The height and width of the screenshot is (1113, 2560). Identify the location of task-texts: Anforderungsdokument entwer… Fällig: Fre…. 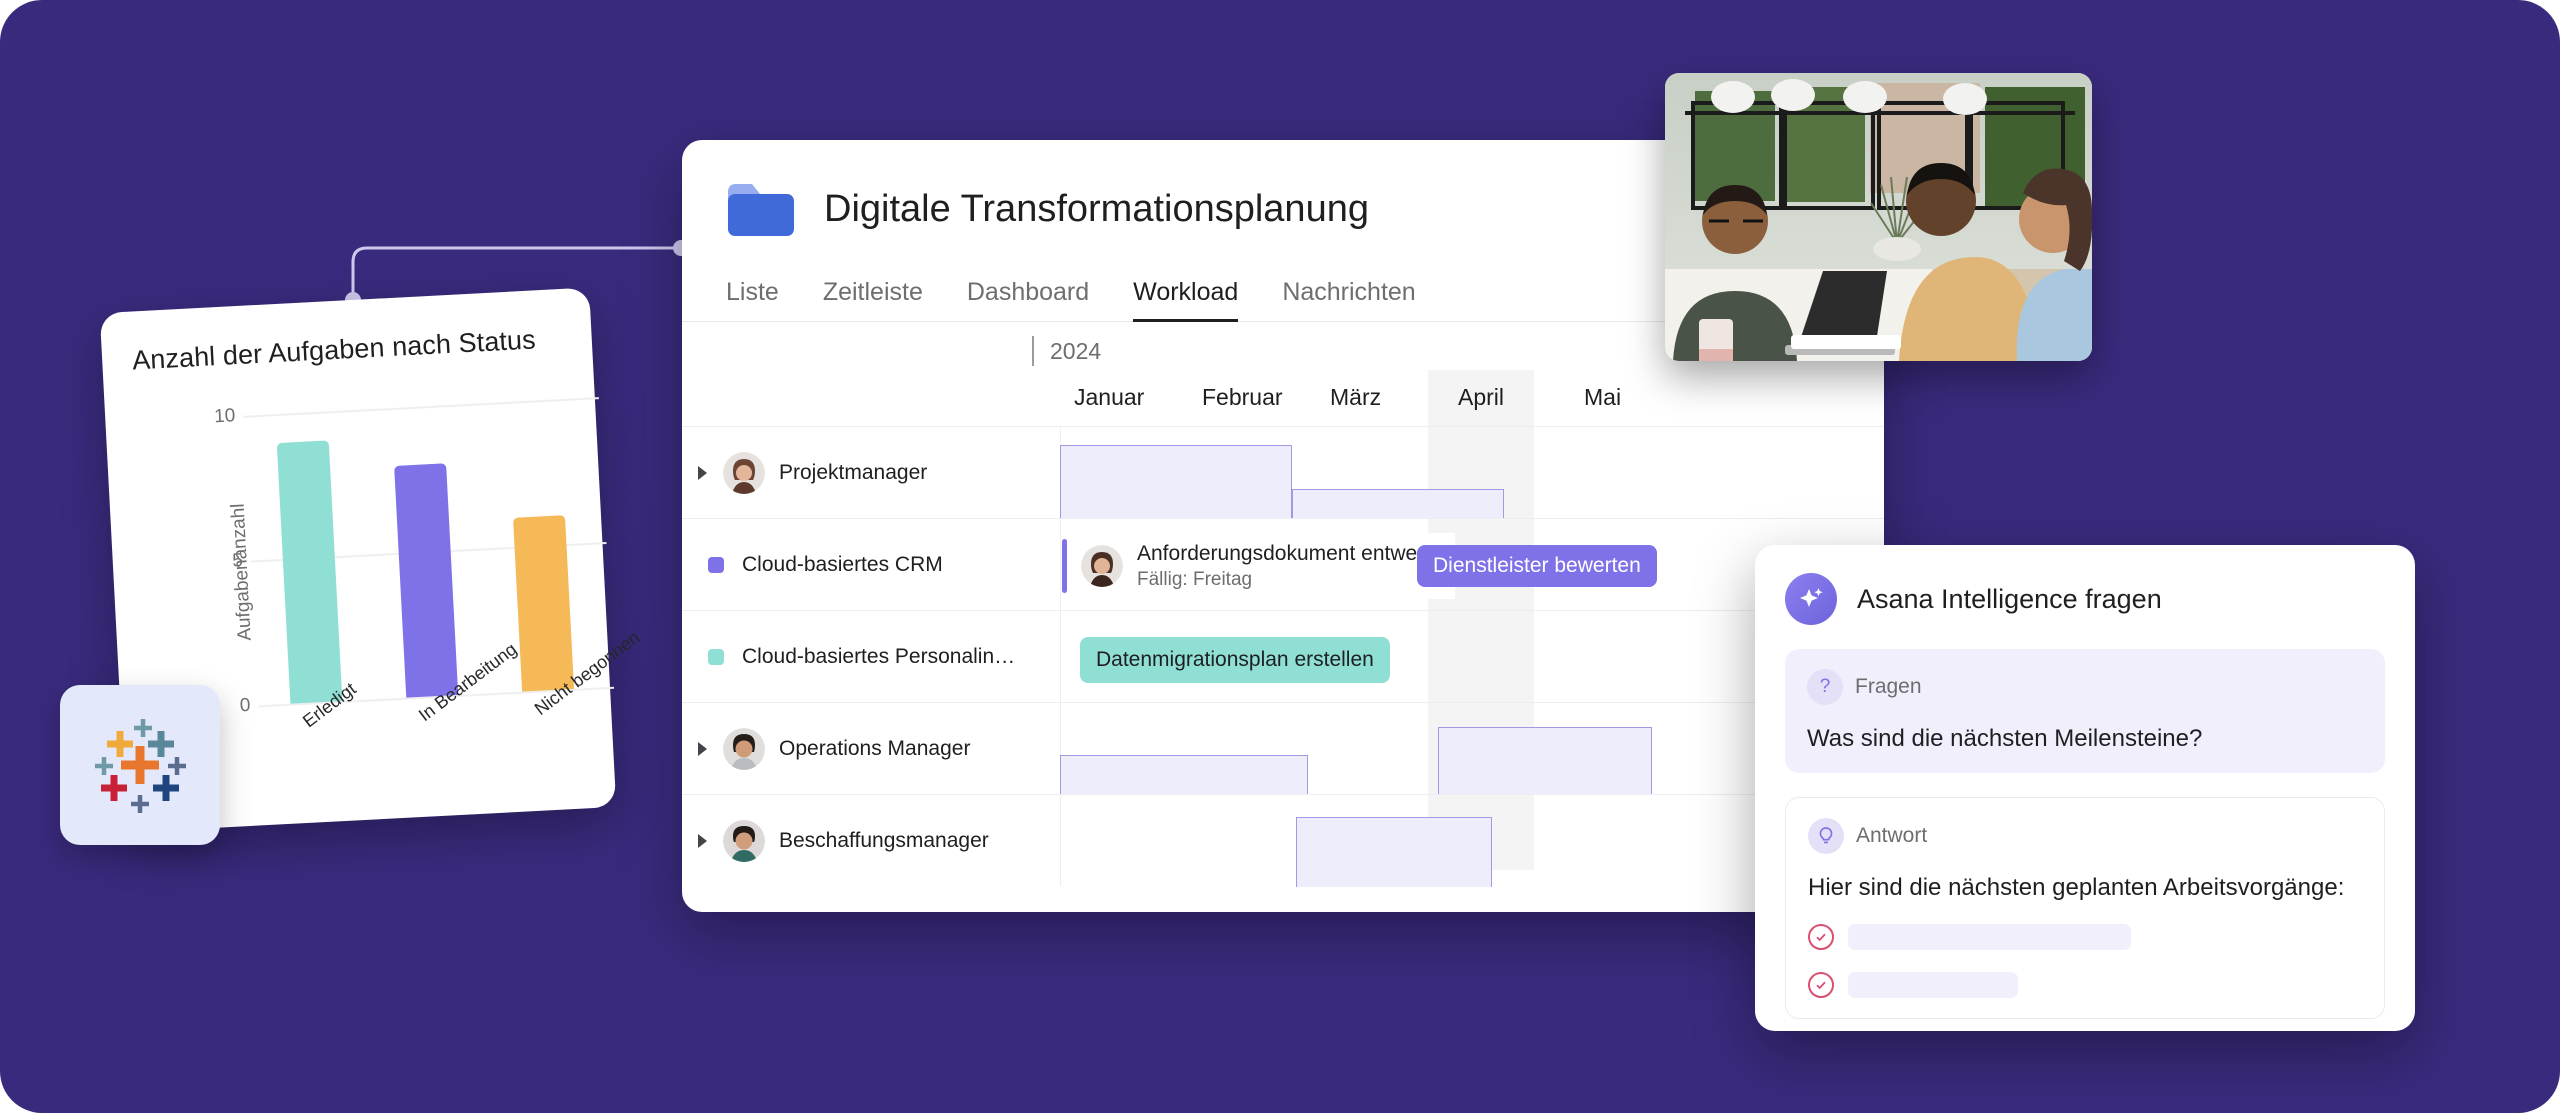
(1291, 566).